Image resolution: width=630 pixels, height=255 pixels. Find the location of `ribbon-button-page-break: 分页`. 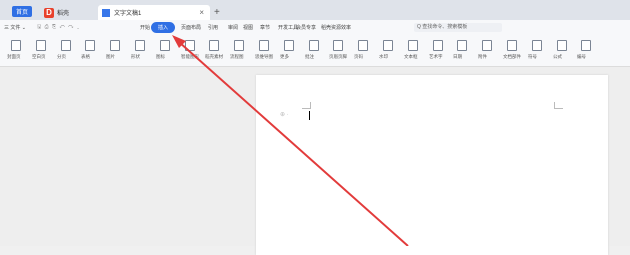

ribbon-button-page-break: 分页 is located at coordinates (68, 51).